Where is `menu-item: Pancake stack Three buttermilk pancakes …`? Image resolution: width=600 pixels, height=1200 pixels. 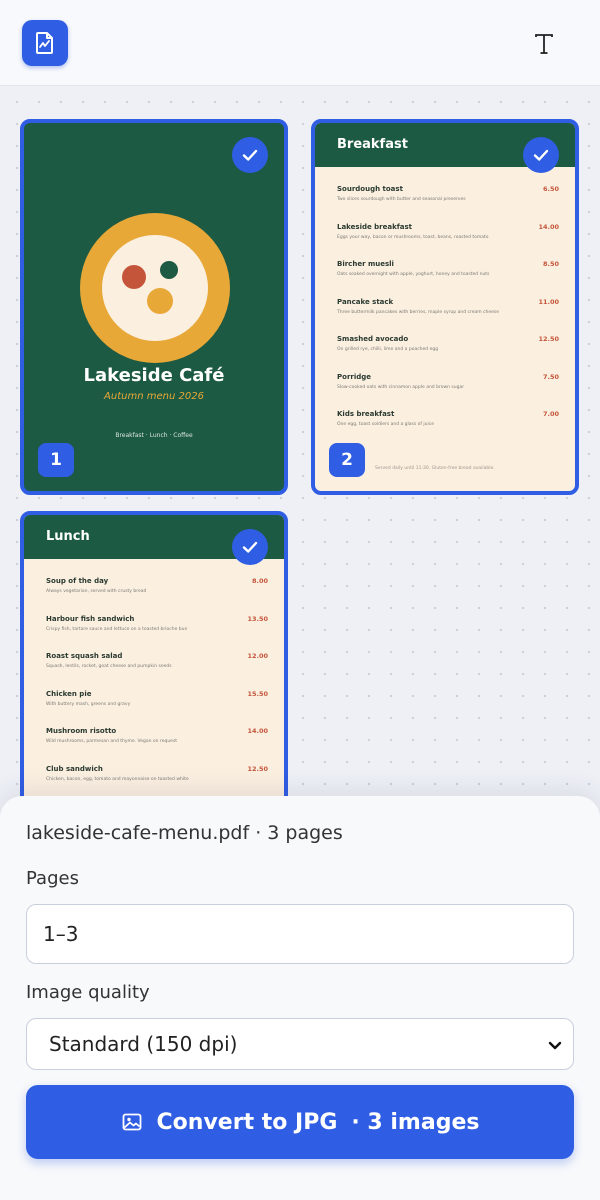
menu-item: Pancake stack Three buttermilk pancakes … is located at coordinates (448, 306).